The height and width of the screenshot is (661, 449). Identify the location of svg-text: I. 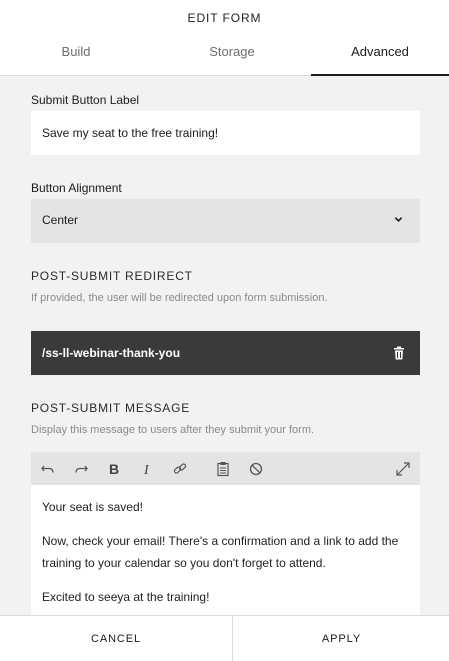
(146, 470).